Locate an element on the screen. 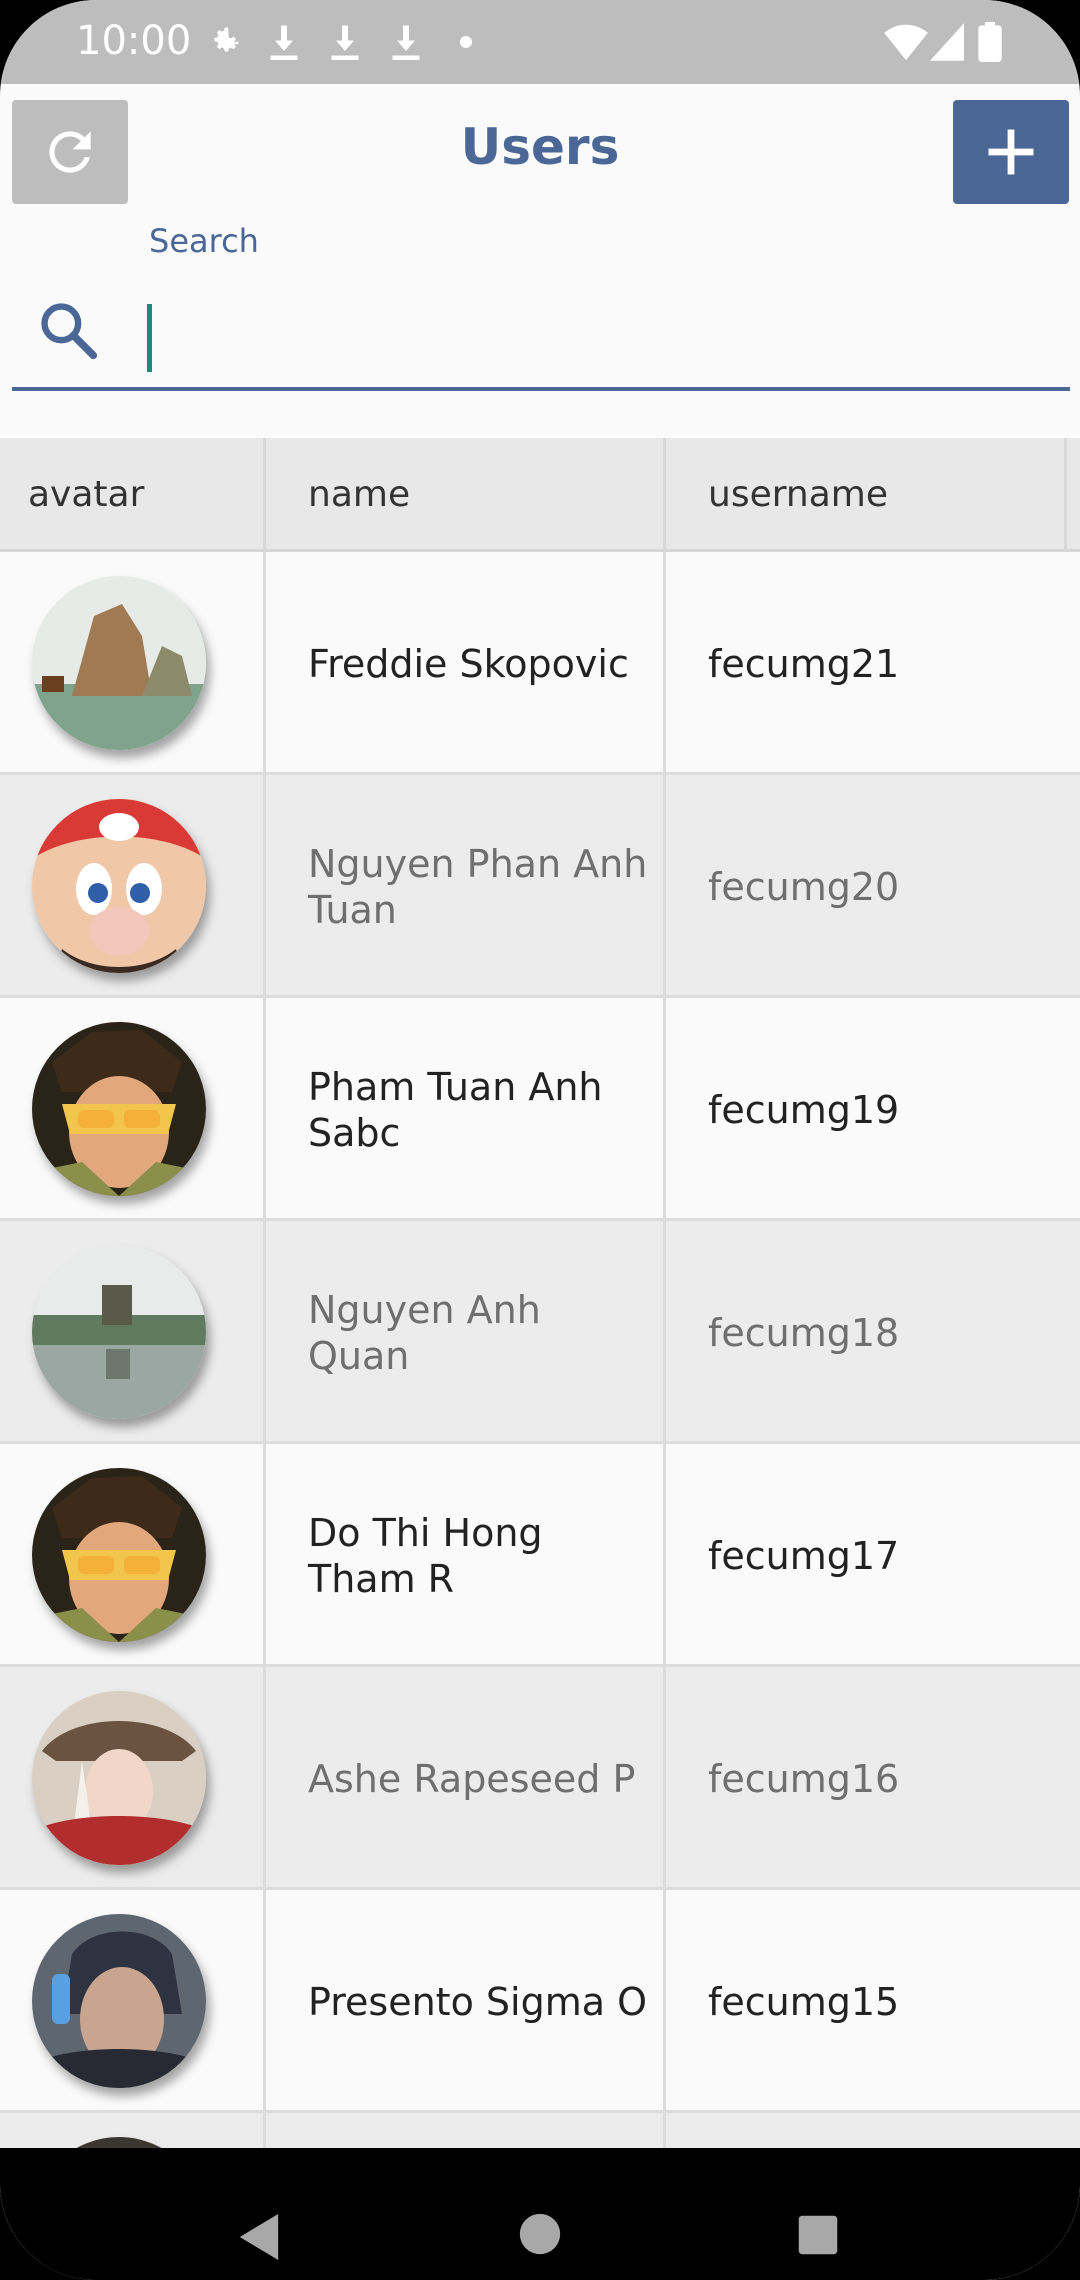 This screenshot has height=2280, width=1080. table-row: Presento Sigma O fecumg15 is located at coordinates (540, 2001).